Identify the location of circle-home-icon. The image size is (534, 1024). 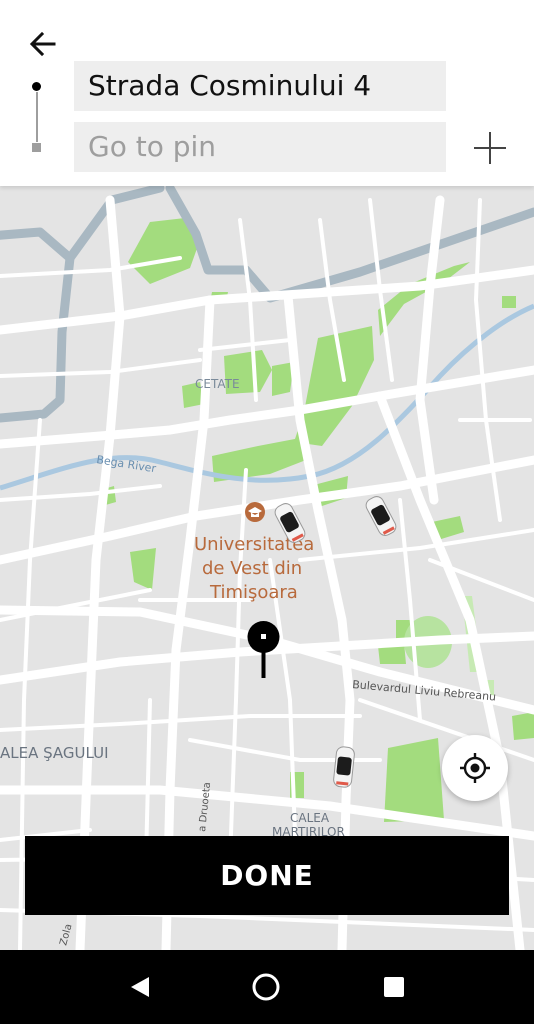
(266, 987).